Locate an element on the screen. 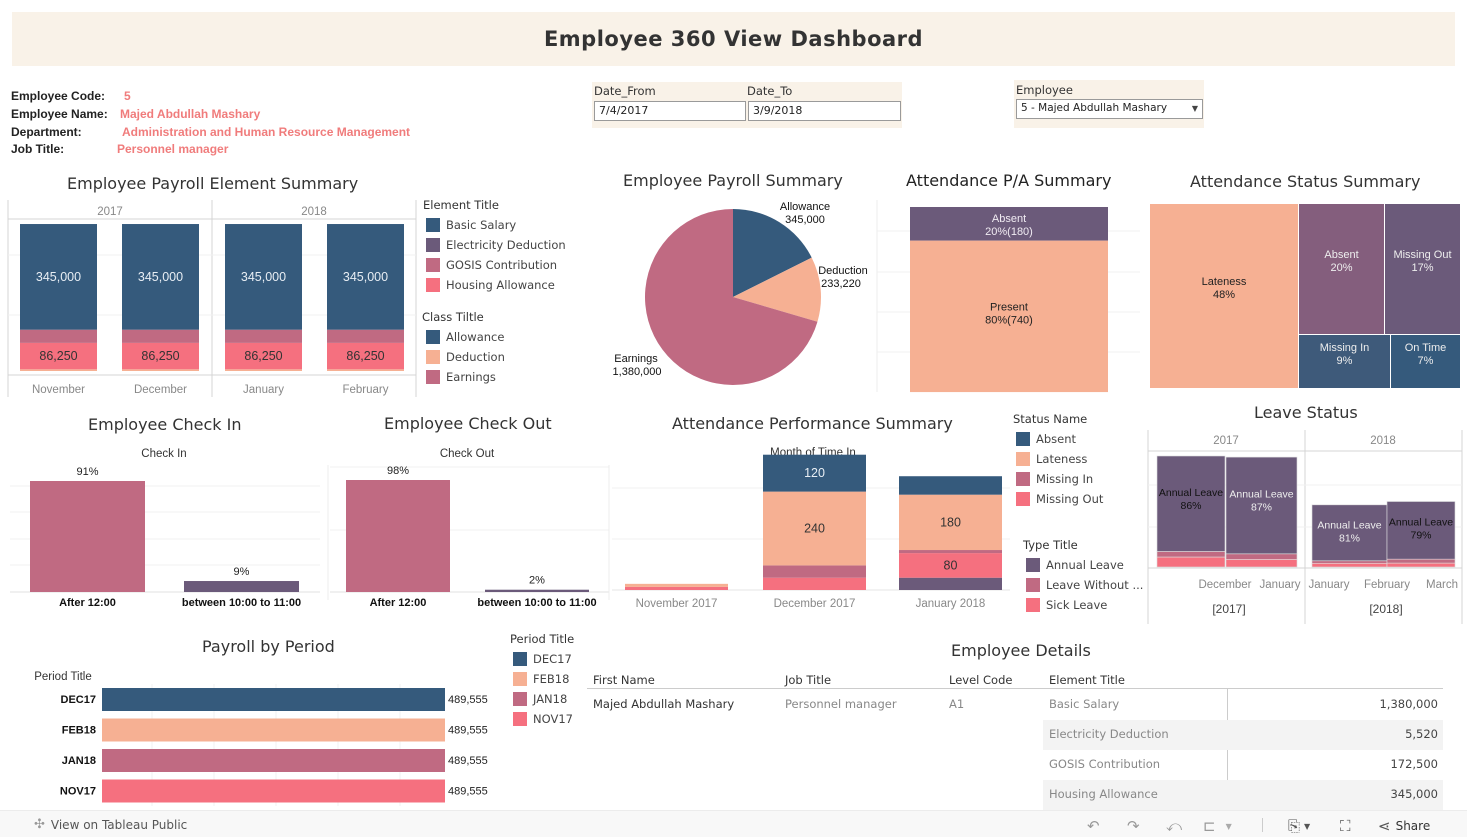  treemap-label-name: Missing Out is located at coordinates (1422, 255).